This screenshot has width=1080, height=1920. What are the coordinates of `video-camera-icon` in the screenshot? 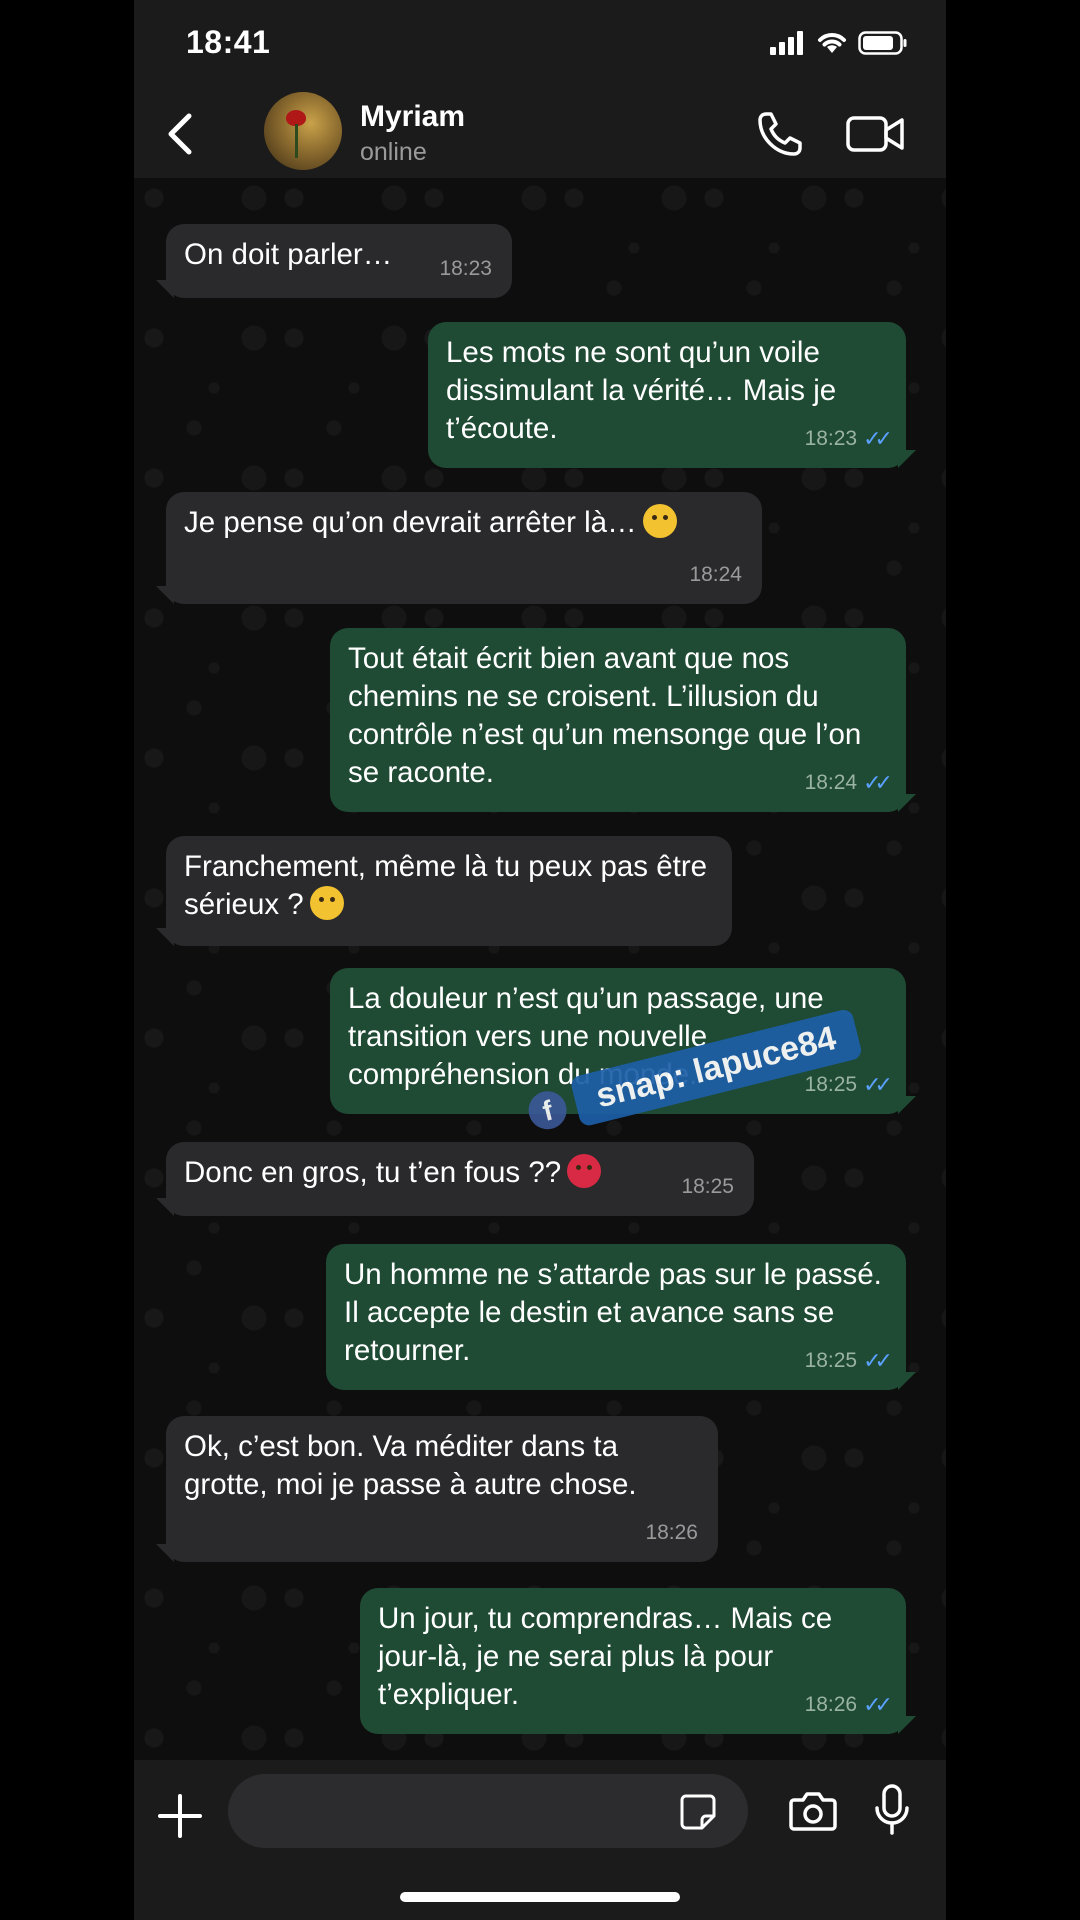 It's located at (875, 134).